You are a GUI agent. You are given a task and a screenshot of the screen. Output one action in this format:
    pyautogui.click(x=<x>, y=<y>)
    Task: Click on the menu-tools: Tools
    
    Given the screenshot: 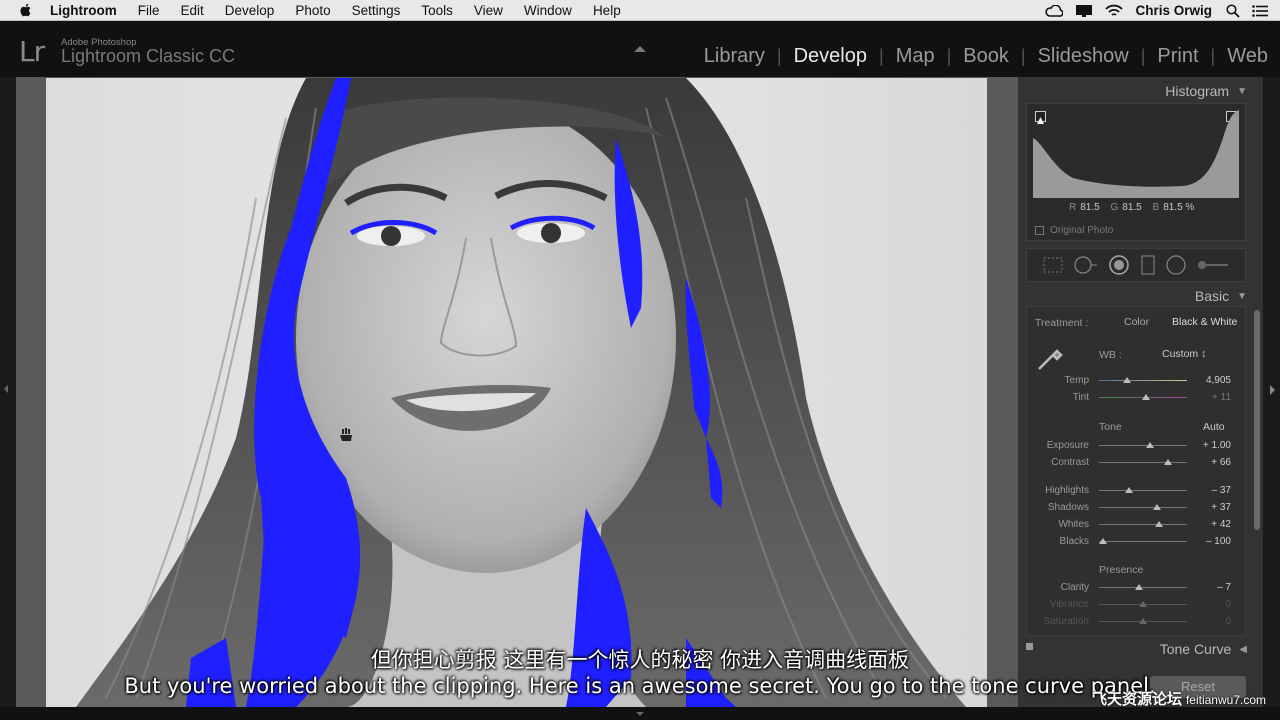 What is the action you would take?
    pyautogui.click(x=437, y=10)
    